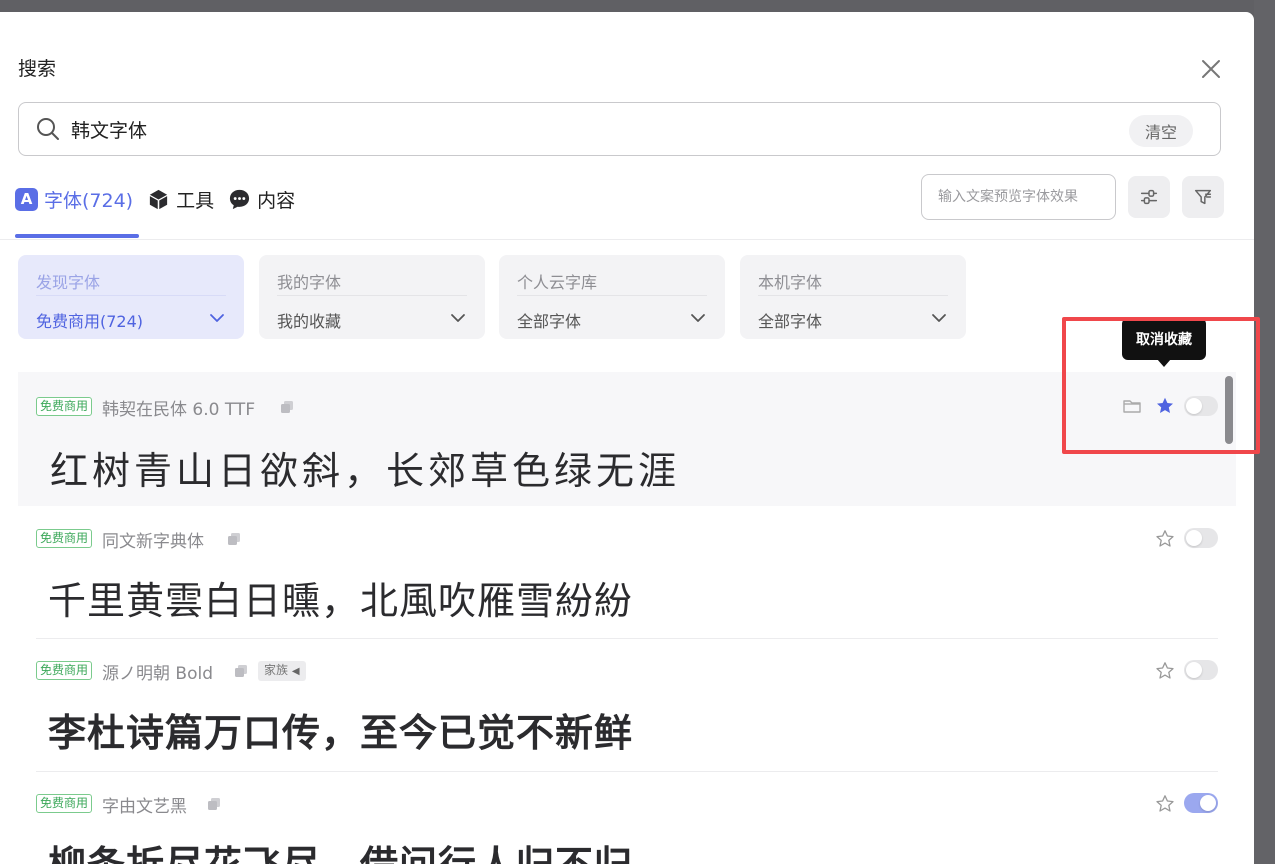 Image resolution: width=1275 pixels, height=864 pixels. I want to click on filter-title: 本机字体, so click(790, 282).